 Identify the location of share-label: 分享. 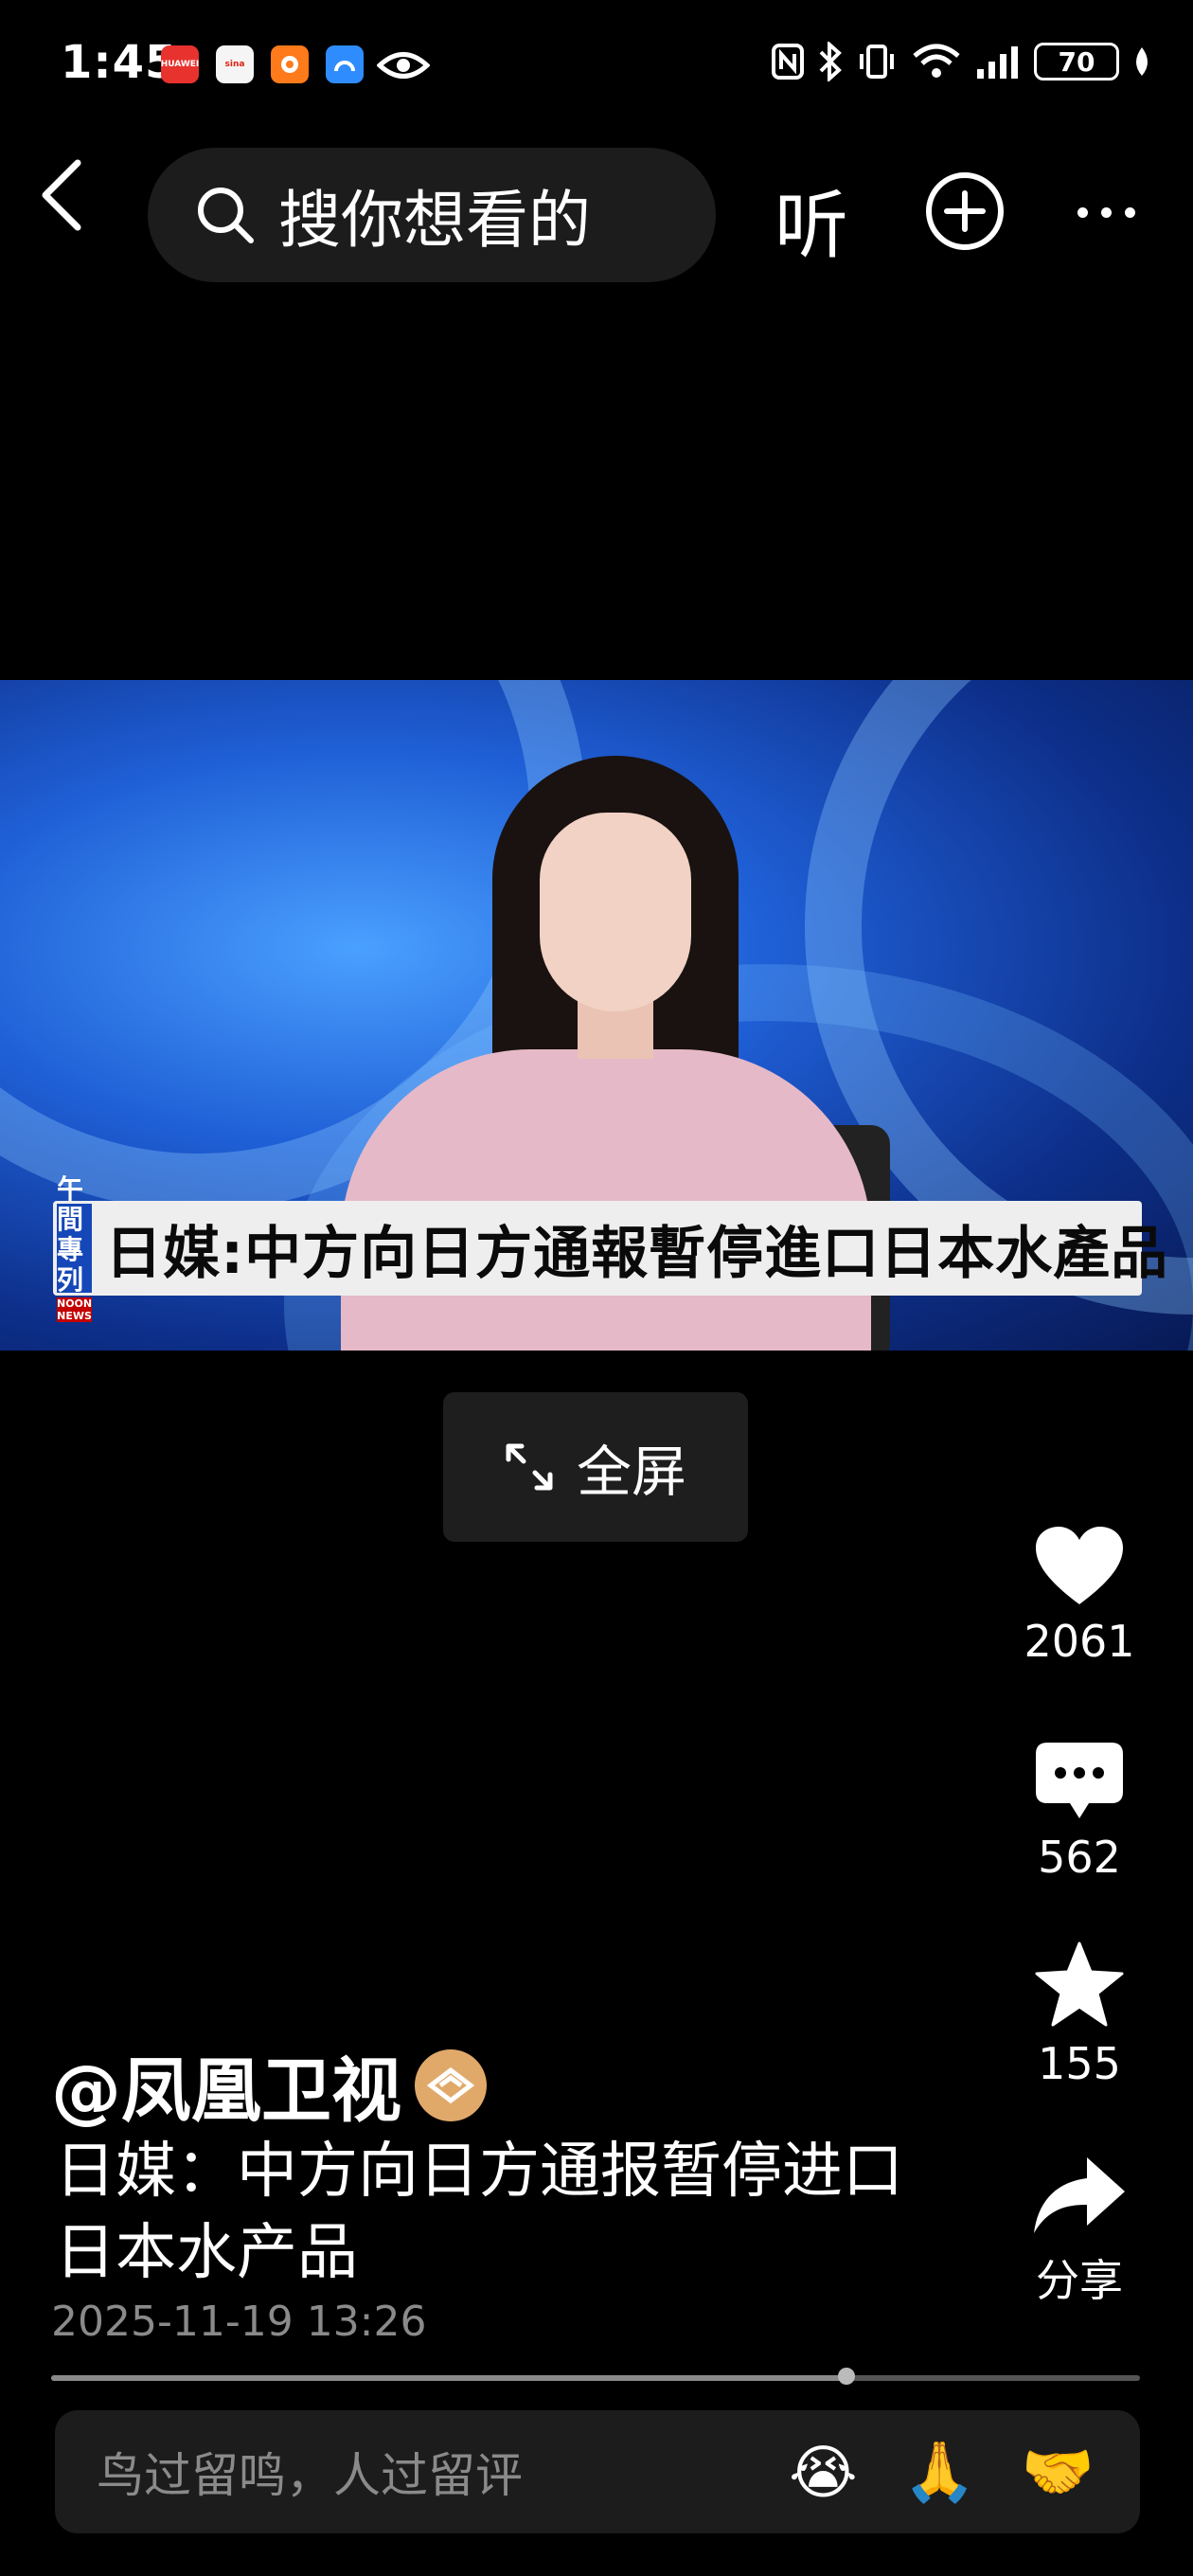
(1079, 2280).